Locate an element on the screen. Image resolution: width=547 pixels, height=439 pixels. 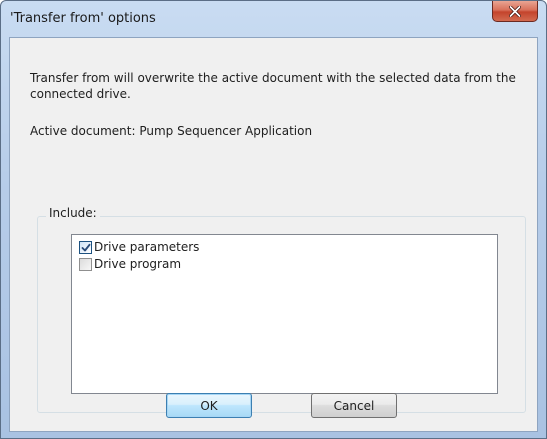
drive-program-checkbox is located at coordinates (85, 264).